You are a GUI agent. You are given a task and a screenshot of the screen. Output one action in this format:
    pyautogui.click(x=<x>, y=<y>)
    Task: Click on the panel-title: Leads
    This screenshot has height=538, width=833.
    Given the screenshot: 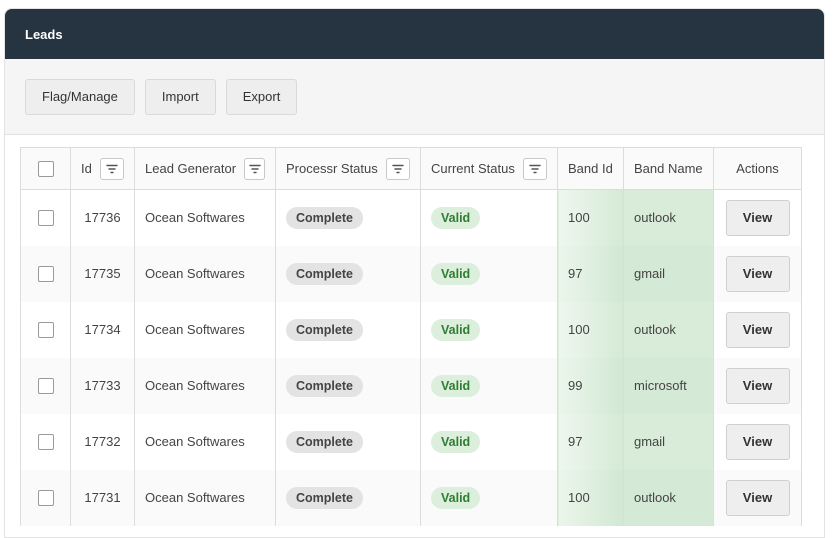 What is the action you would take?
    pyautogui.click(x=44, y=34)
    